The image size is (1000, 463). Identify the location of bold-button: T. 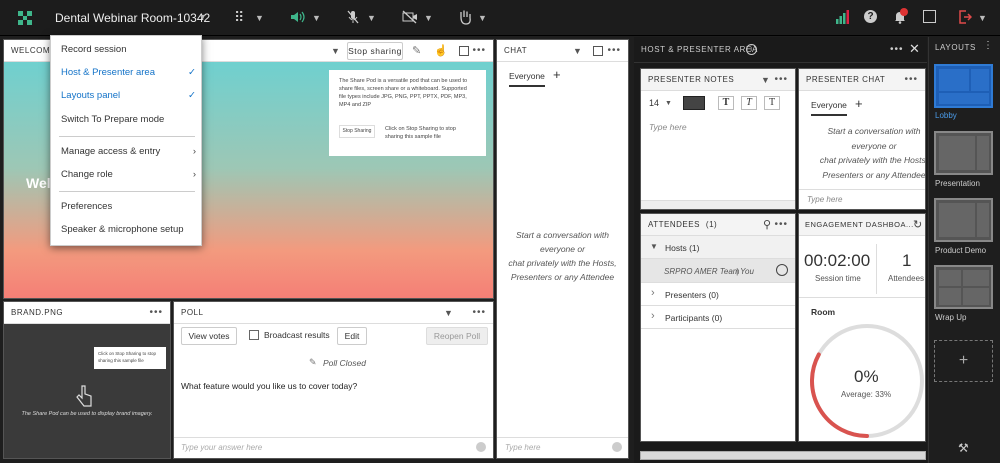
(726, 103).